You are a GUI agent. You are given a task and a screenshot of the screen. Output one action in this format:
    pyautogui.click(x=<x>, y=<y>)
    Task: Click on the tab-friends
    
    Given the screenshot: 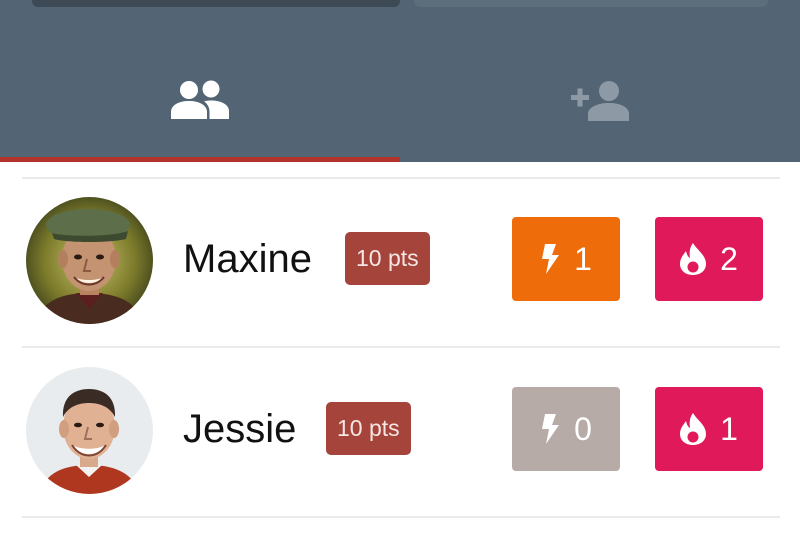 What is the action you would take?
    pyautogui.click(x=200, y=99)
    